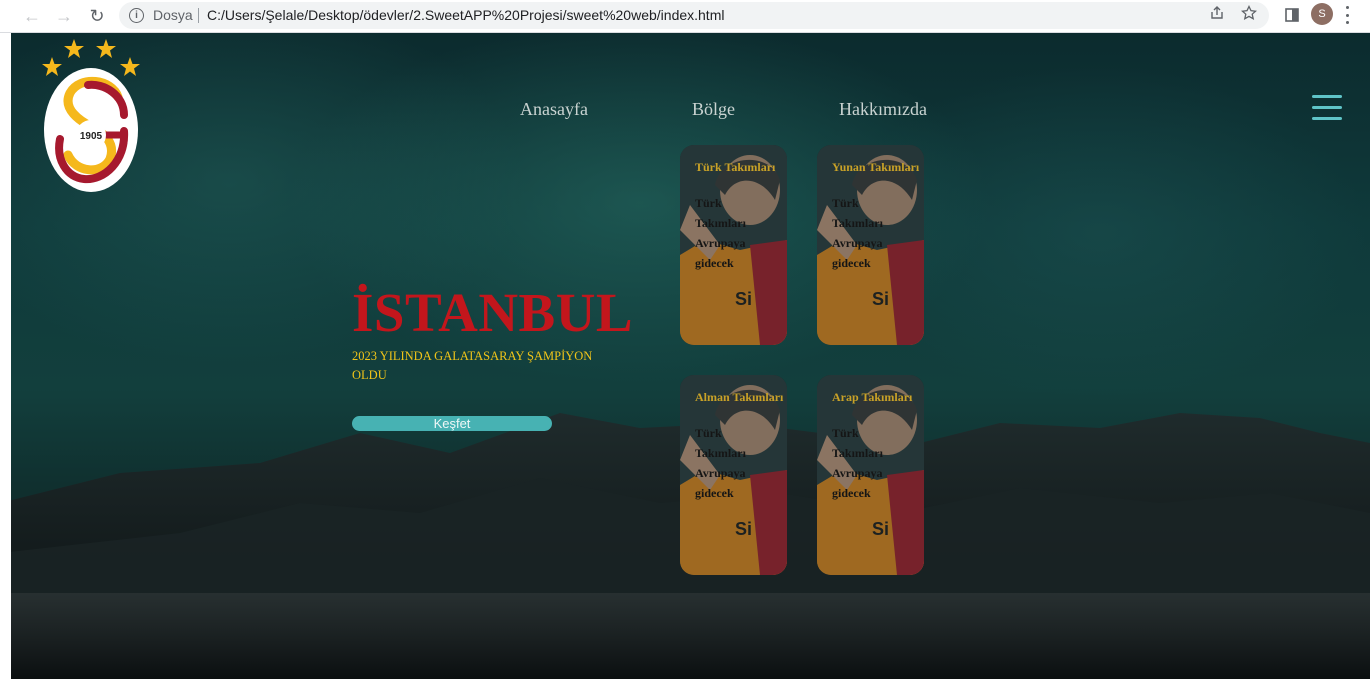 The image size is (1370, 679). What do you see at coordinates (198, 15) in the screenshot?
I see `address-separator` at bounding box center [198, 15].